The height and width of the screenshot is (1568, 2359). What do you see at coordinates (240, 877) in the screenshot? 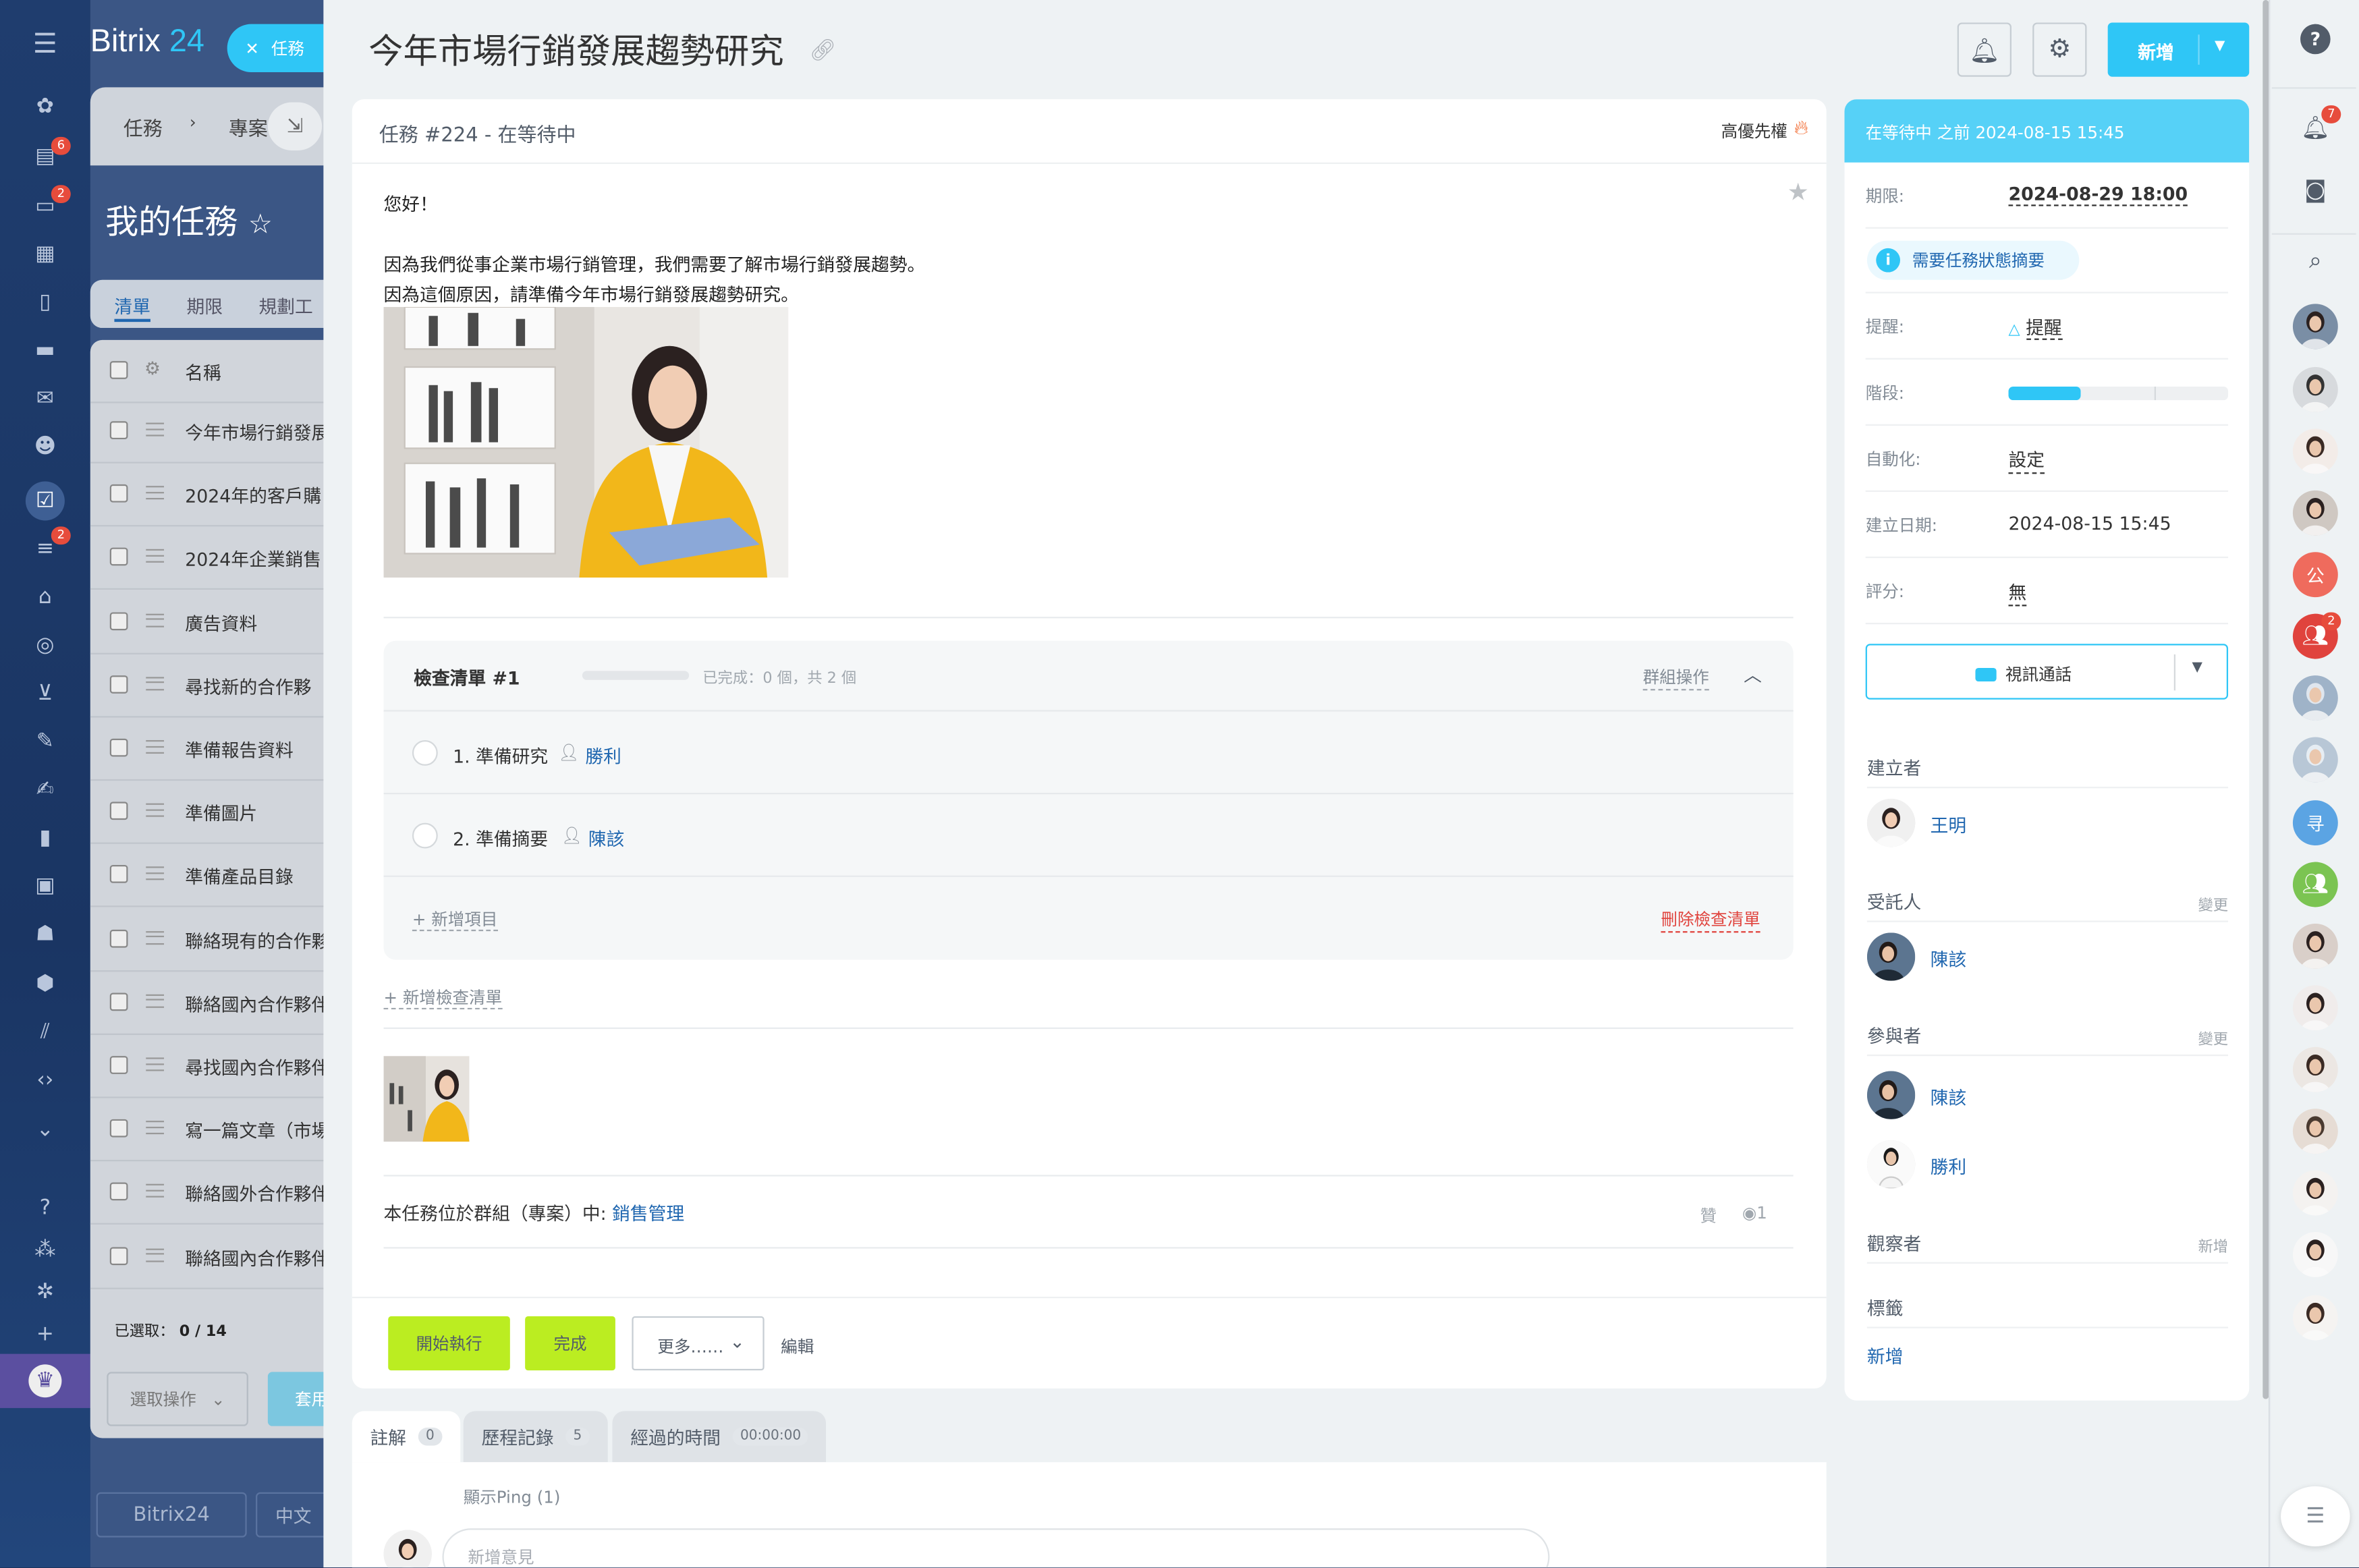
I see `row-task-name: 準備產品目錄` at bounding box center [240, 877].